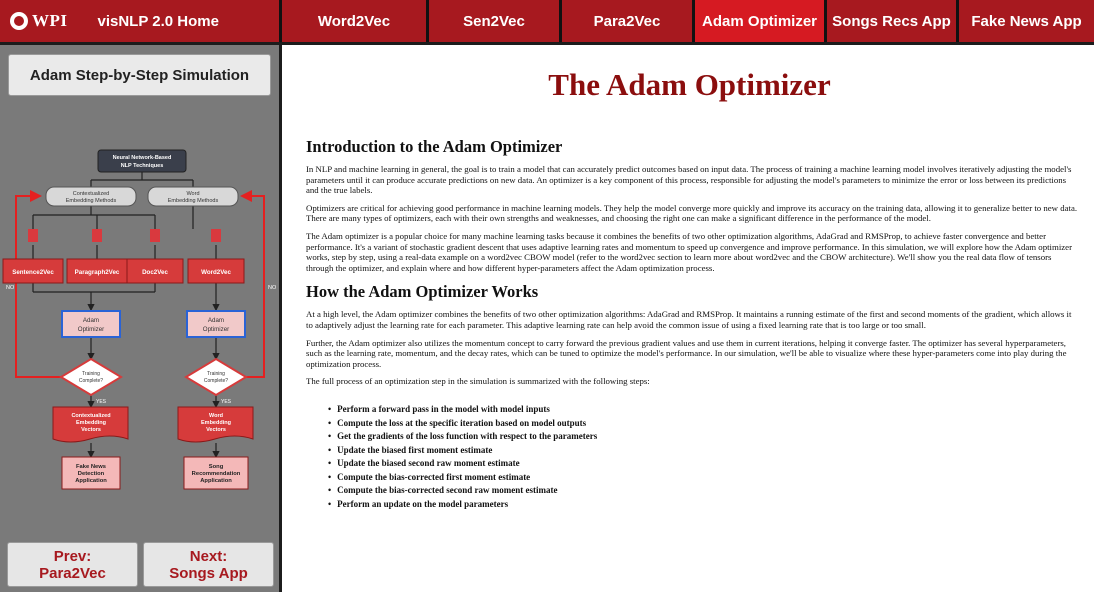  What do you see at coordinates (208, 573) in the screenshot?
I see `next-button-line2: Songs App` at bounding box center [208, 573].